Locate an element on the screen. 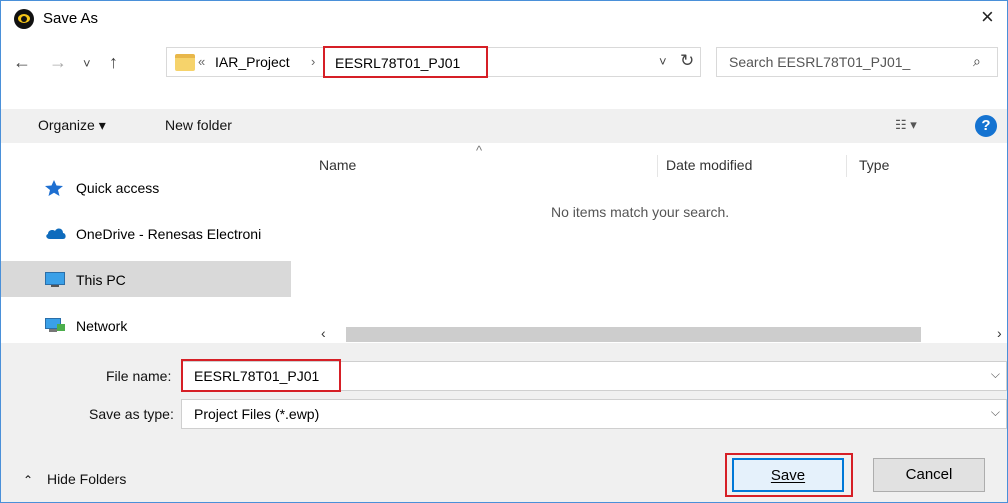 Image resolution: width=1008 pixels, height=503 pixels. breadcrumb-current-folder: EESRL78T01_PJ01 is located at coordinates (405, 62).